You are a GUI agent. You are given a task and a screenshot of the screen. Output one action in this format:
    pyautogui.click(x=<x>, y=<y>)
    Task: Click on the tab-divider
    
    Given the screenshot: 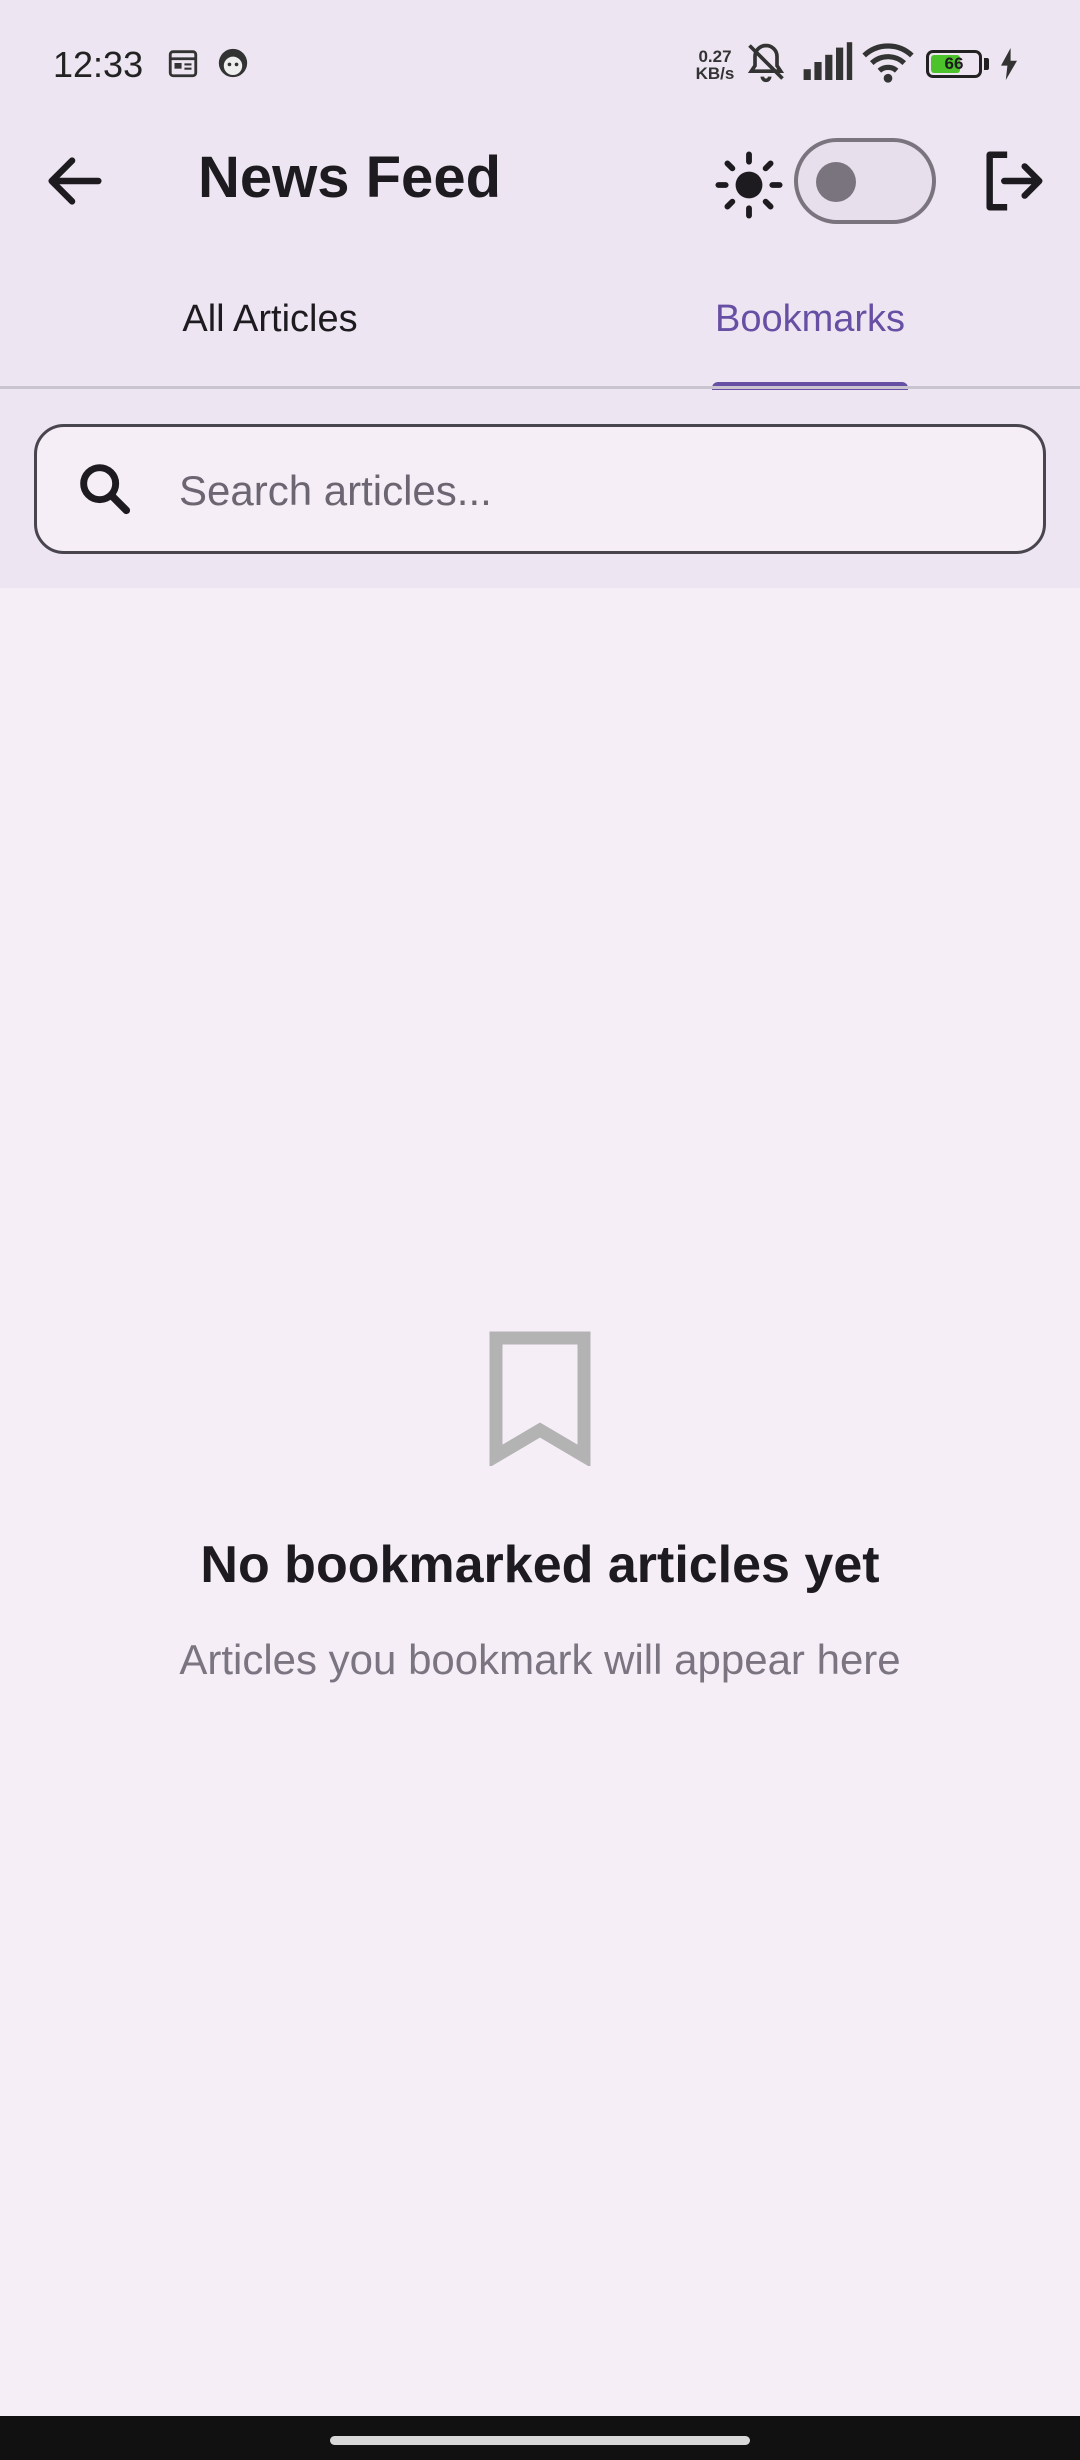 What is the action you would take?
    pyautogui.click(x=540, y=387)
    